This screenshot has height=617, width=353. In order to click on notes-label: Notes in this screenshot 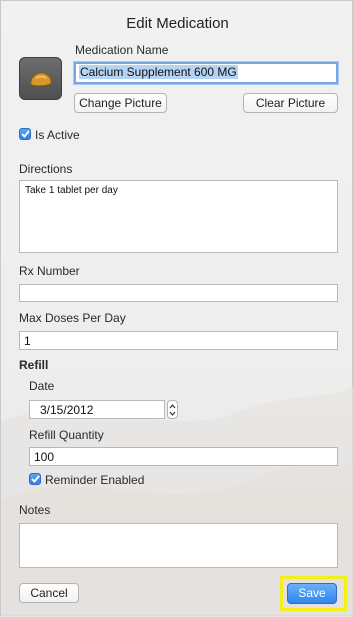, I will do `click(35, 510)`.